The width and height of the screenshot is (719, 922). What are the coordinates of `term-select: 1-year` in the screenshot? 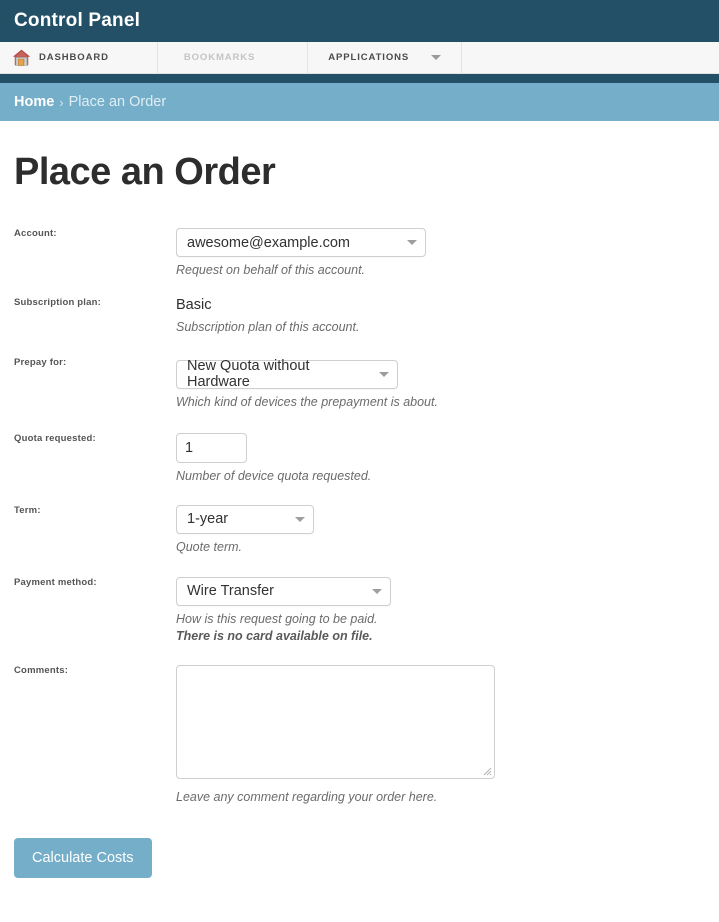 It's located at (245, 519).